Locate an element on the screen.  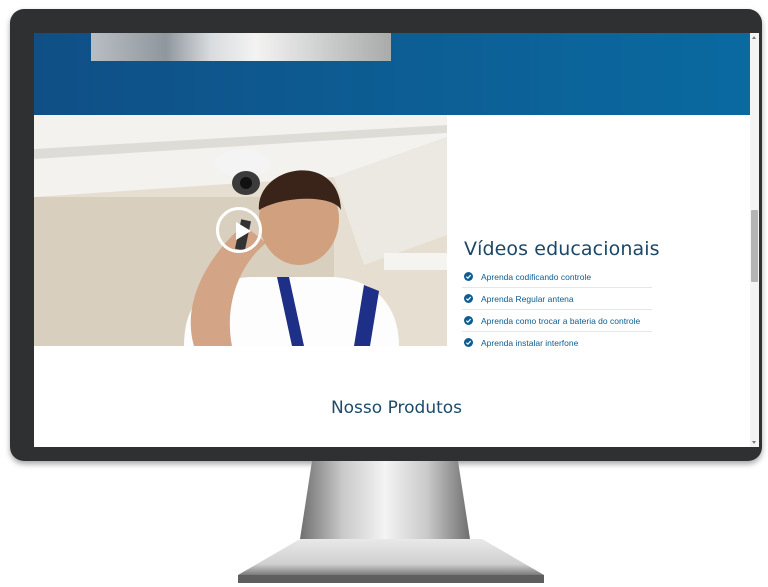
monitor-stand-neck is located at coordinates (385, 500).